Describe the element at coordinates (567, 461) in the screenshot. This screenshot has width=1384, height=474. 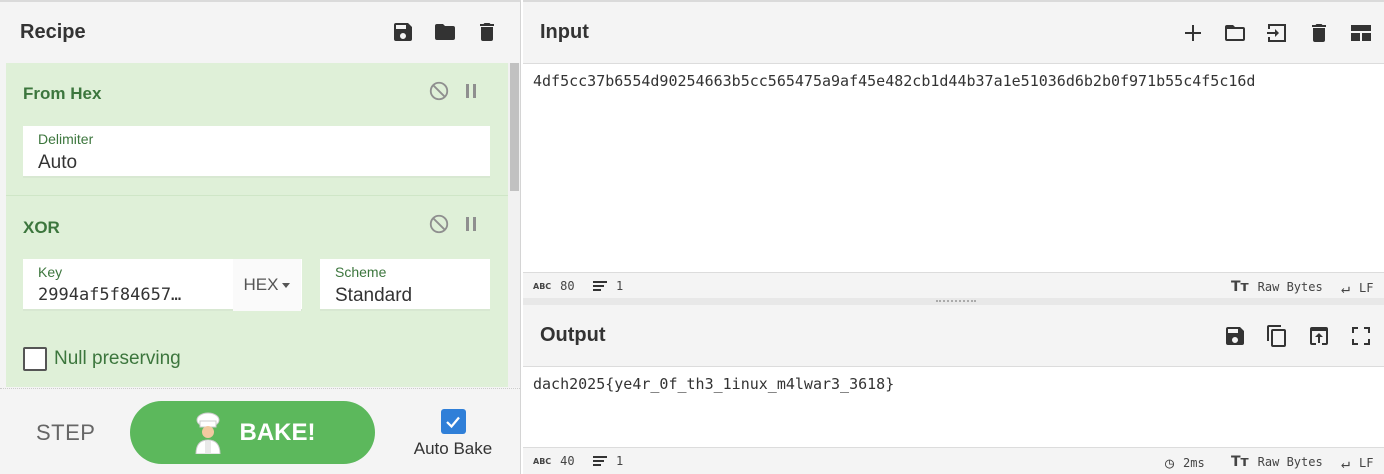
I see `char-count-value: 40` at that location.